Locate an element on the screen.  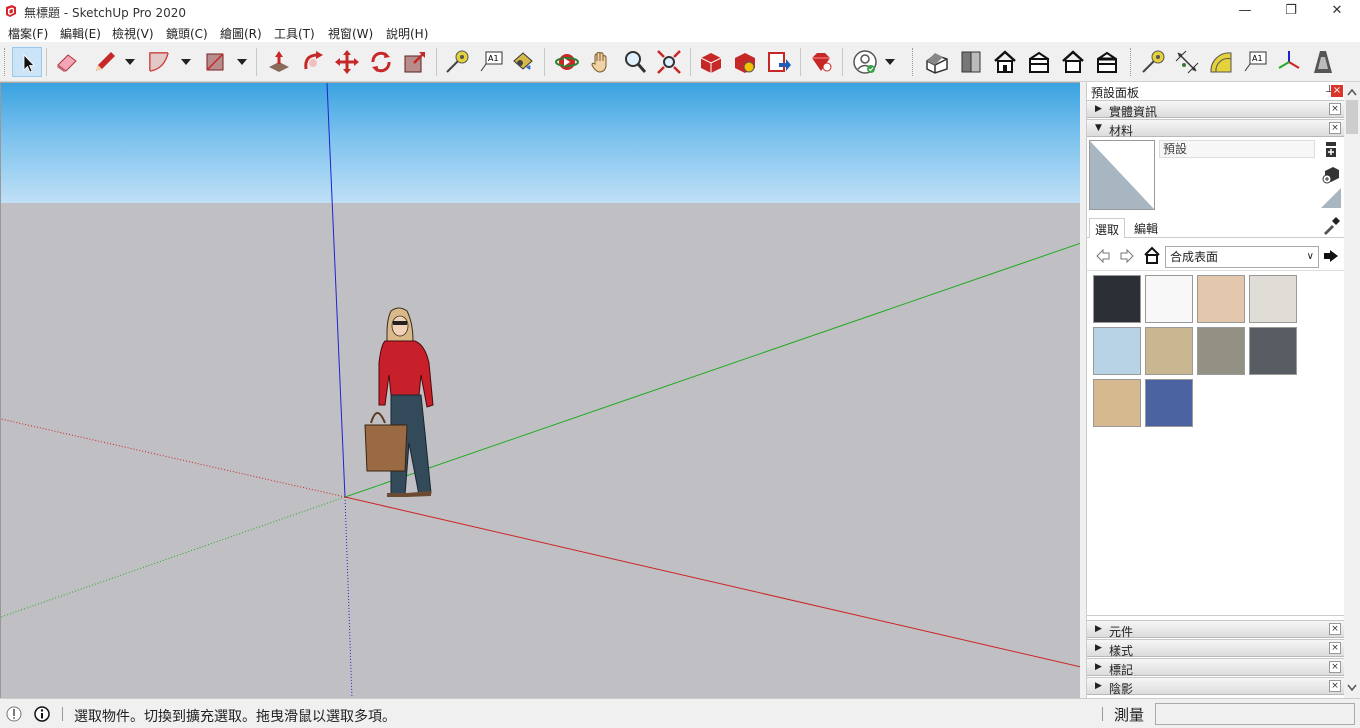
menu-edit: 編輯(E) is located at coordinates (80, 33).